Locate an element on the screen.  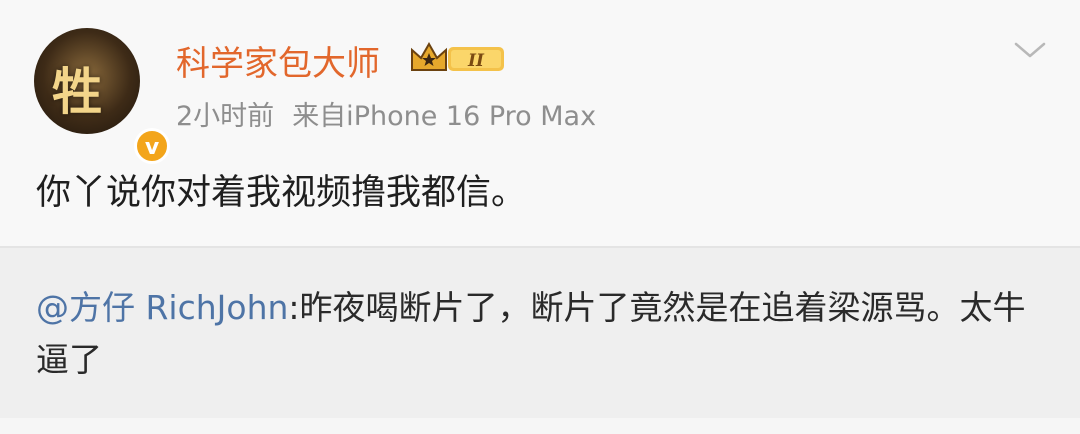
member-level-text: II is located at coordinates (476, 61).